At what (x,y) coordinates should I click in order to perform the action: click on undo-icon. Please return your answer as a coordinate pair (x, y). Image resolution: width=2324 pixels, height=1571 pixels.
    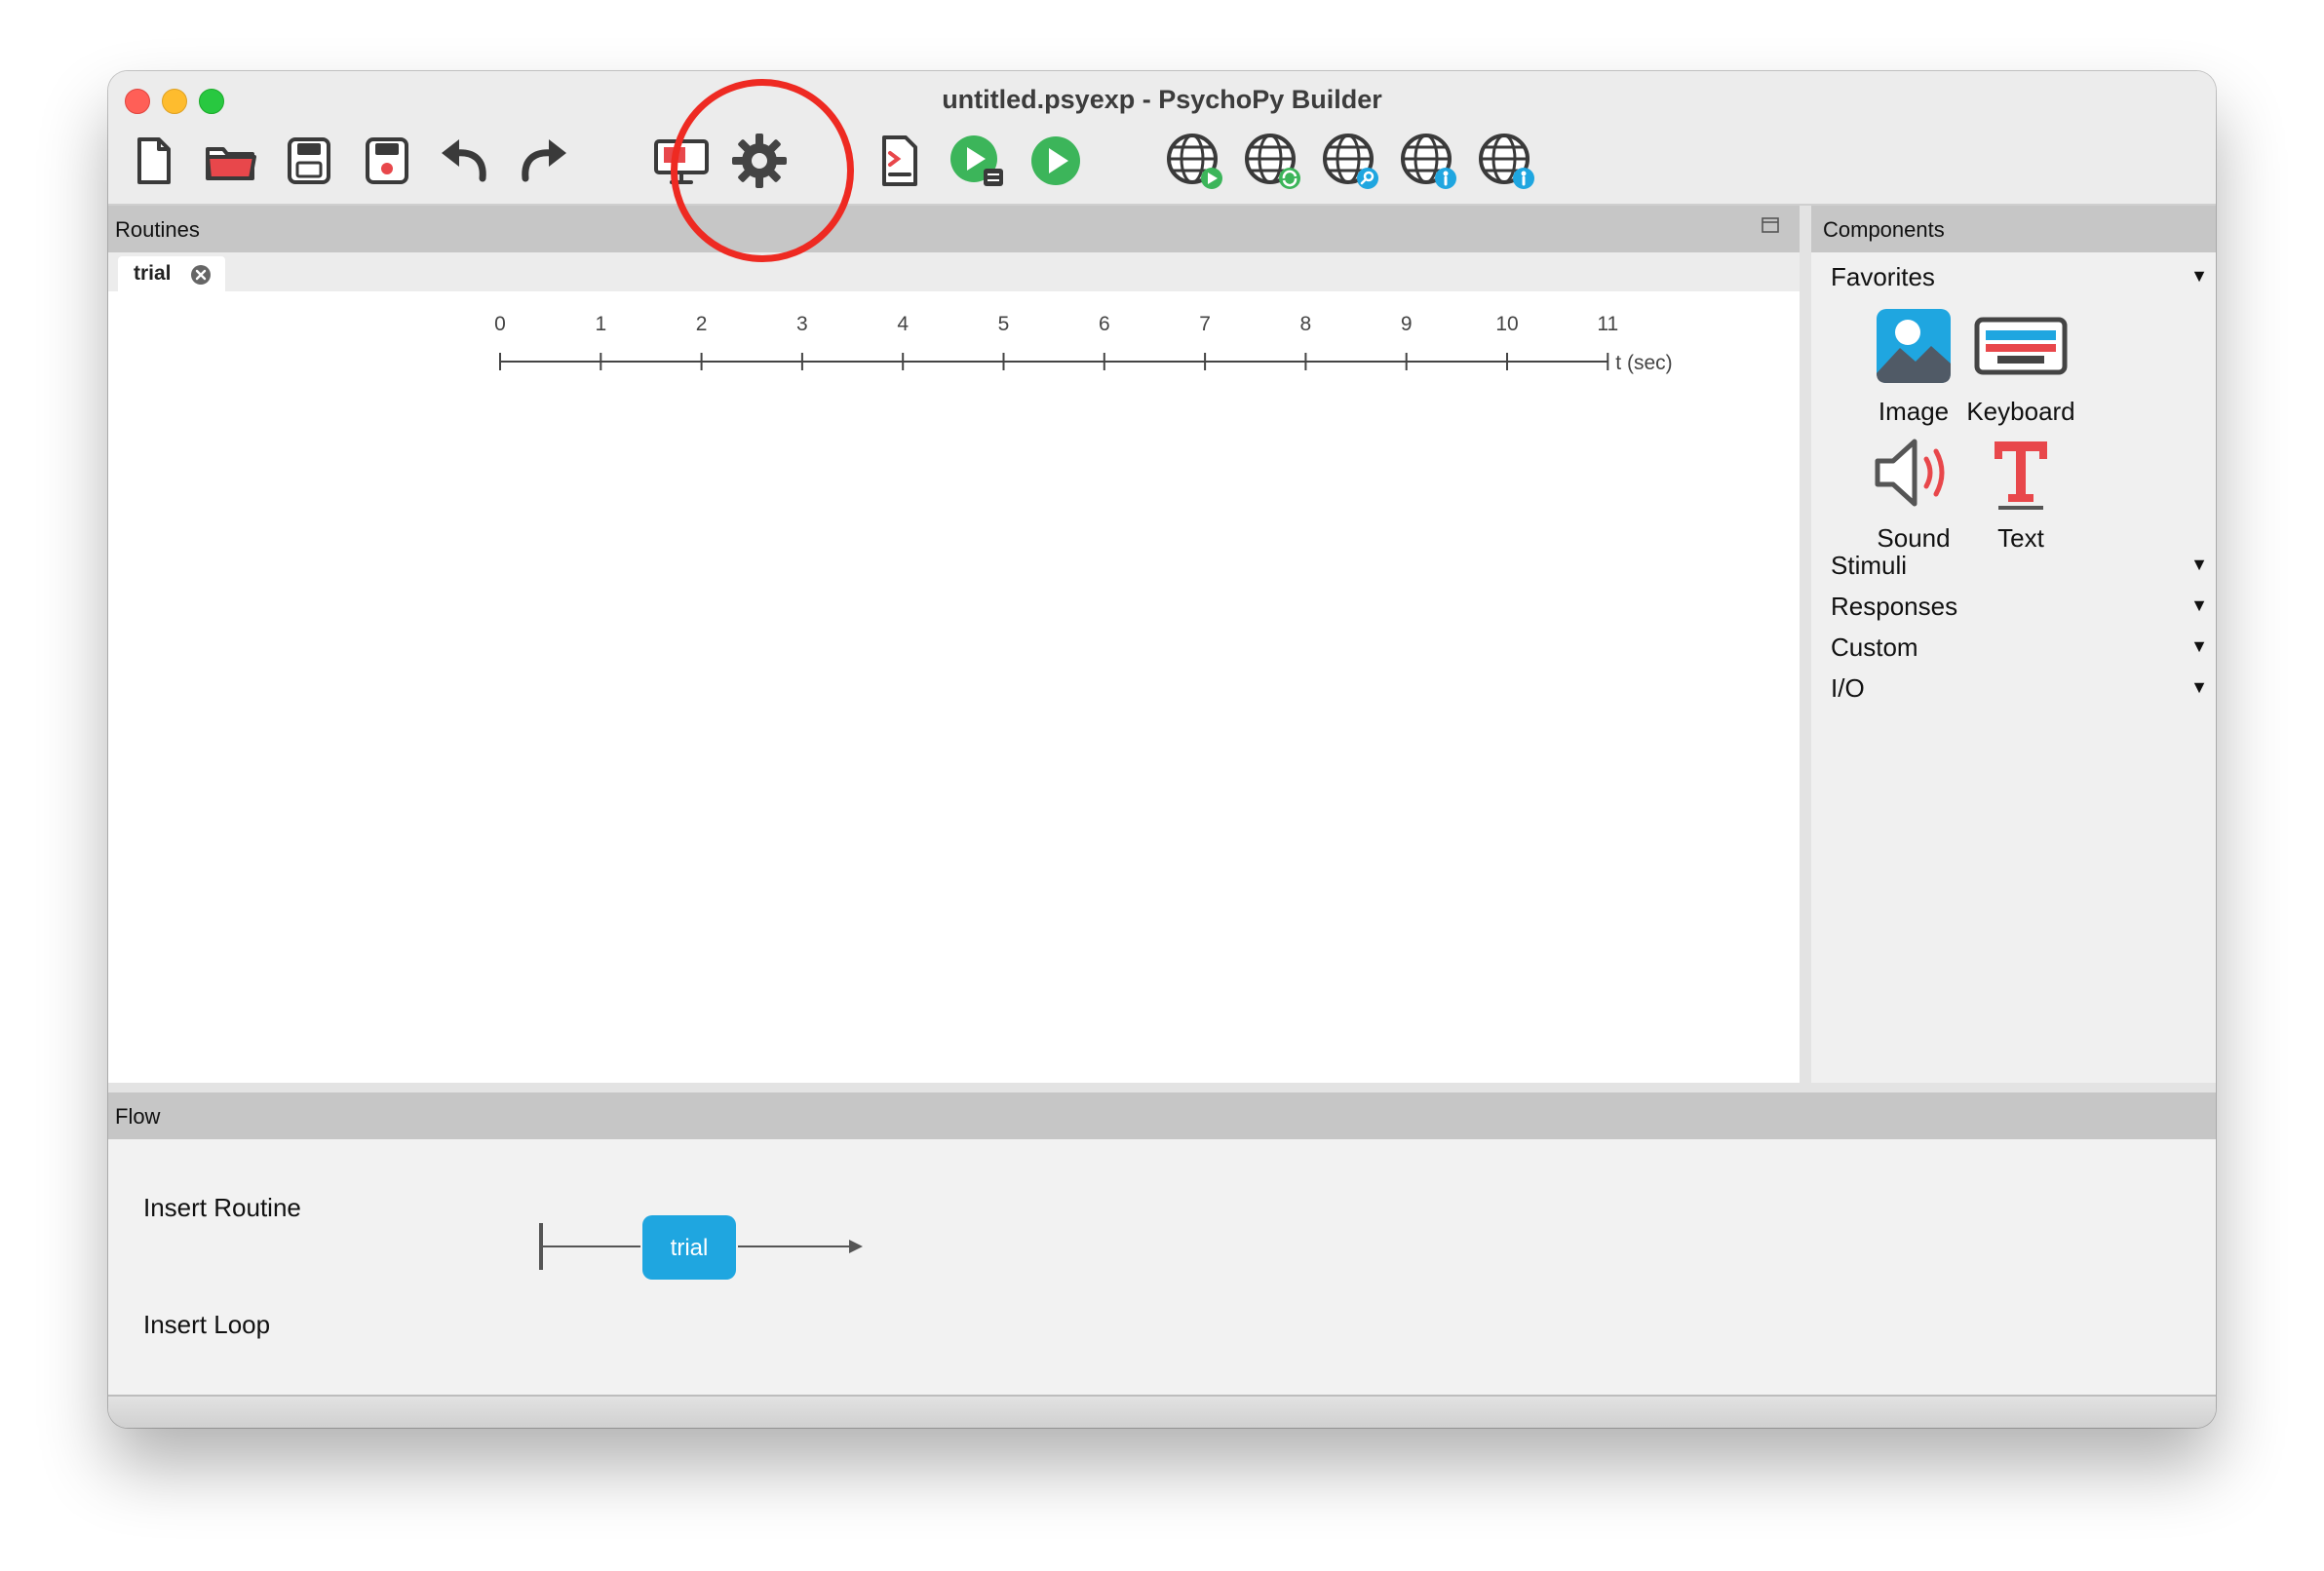
    Looking at the image, I should click on (464, 161).